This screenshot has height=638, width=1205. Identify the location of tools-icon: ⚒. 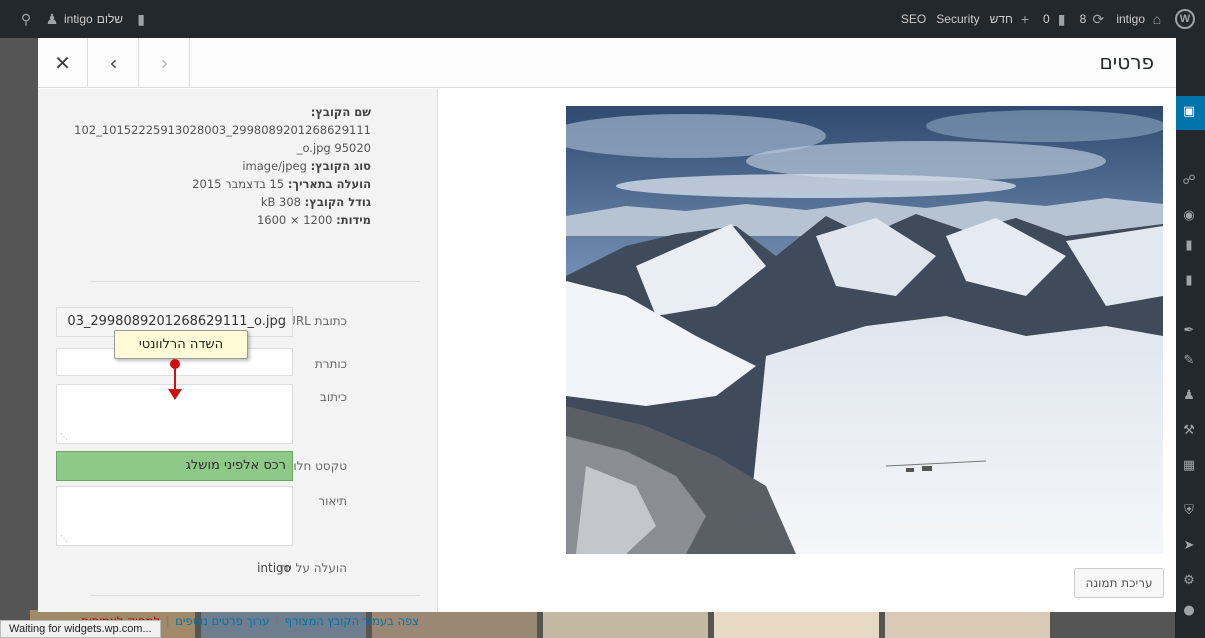
(1189, 431).